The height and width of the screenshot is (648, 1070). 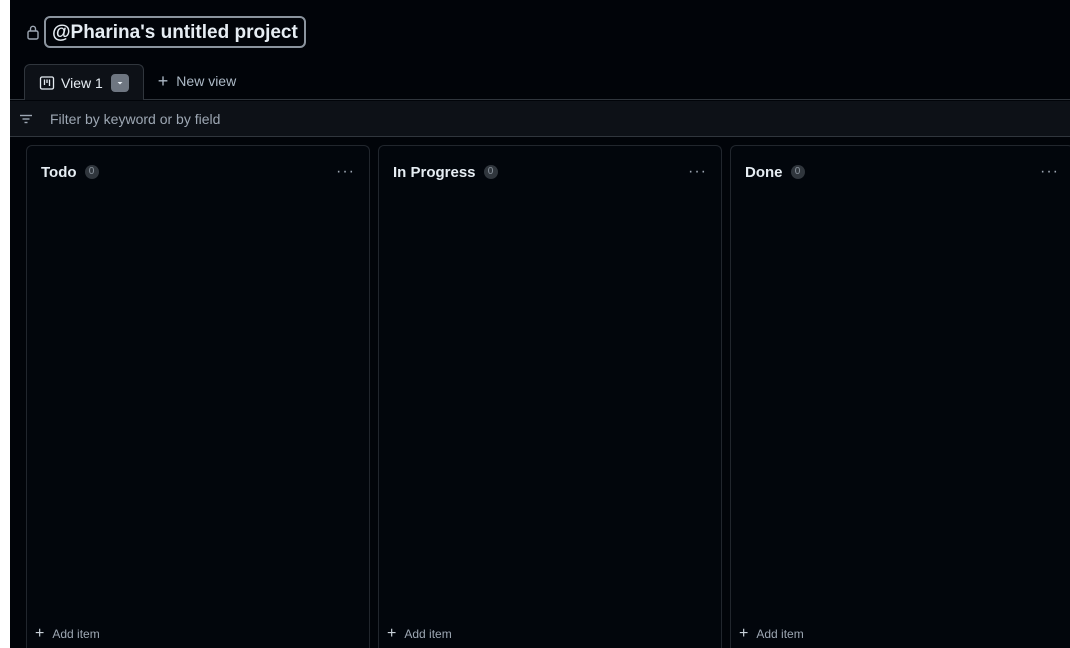 I want to click on column-header: Done 0 ···, so click(x=900, y=172).